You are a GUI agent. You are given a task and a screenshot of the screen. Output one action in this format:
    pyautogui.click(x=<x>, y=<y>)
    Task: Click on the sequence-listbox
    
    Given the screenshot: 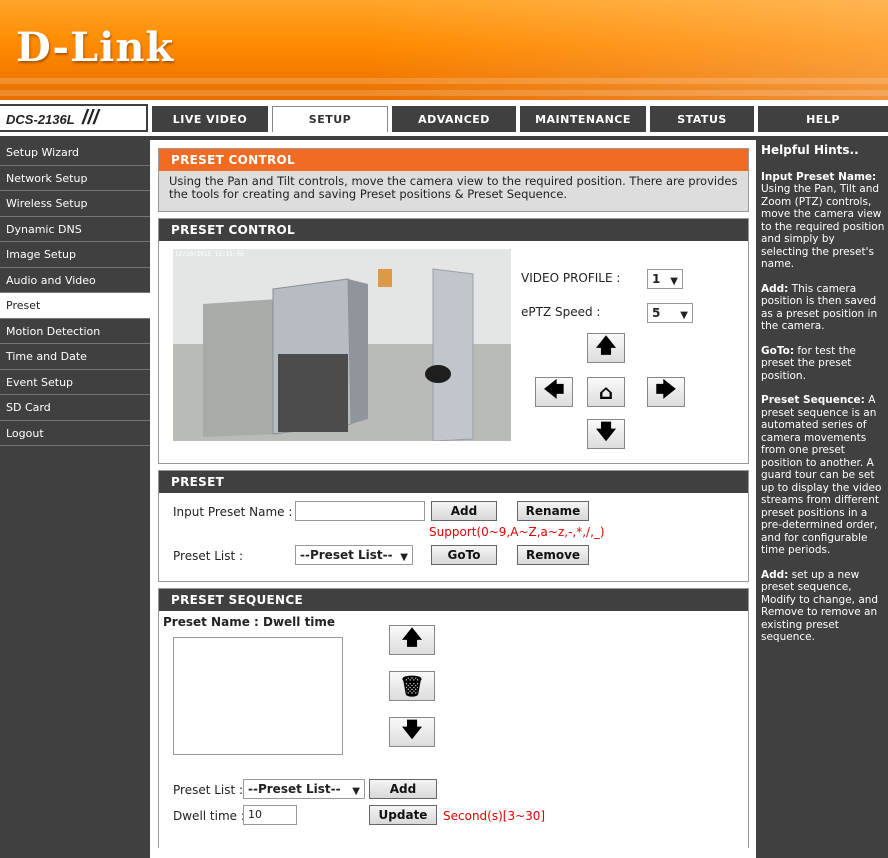 What is the action you would take?
    pyautogui.click(x=258, y=696)
    